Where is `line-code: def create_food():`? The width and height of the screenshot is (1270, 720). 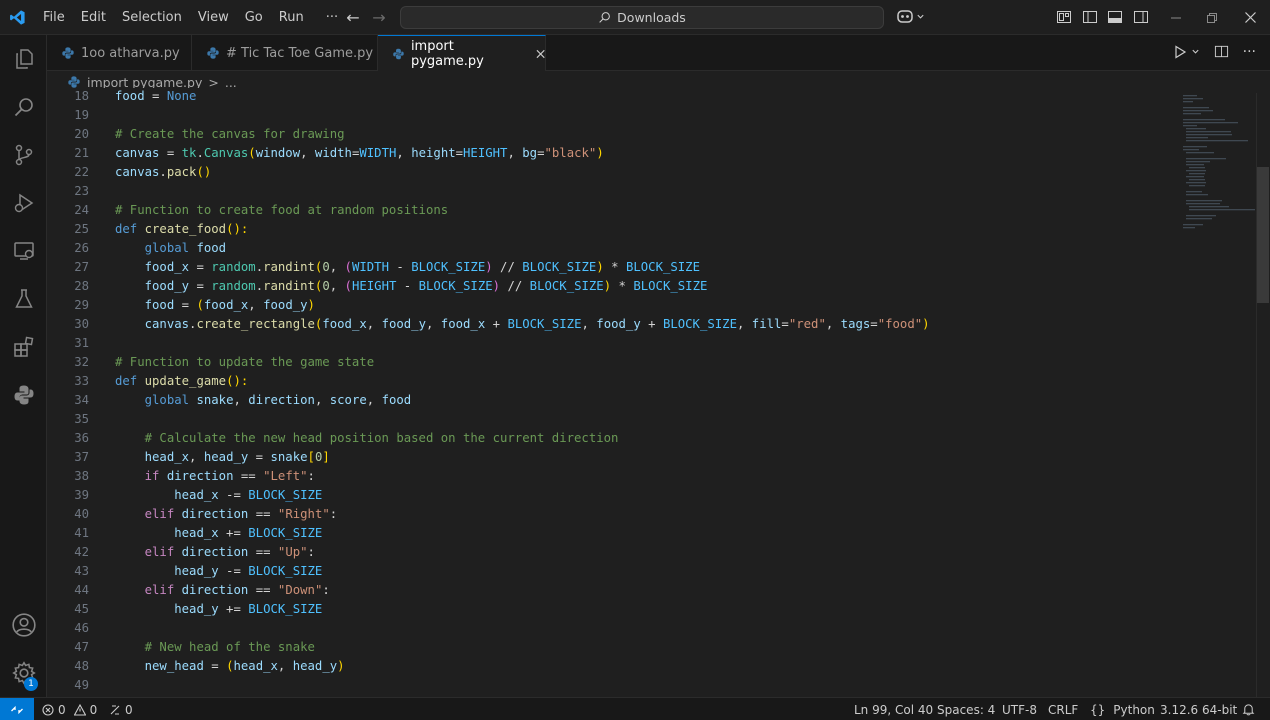
line-code: def create_food(): is located at coordinates (181, 229).